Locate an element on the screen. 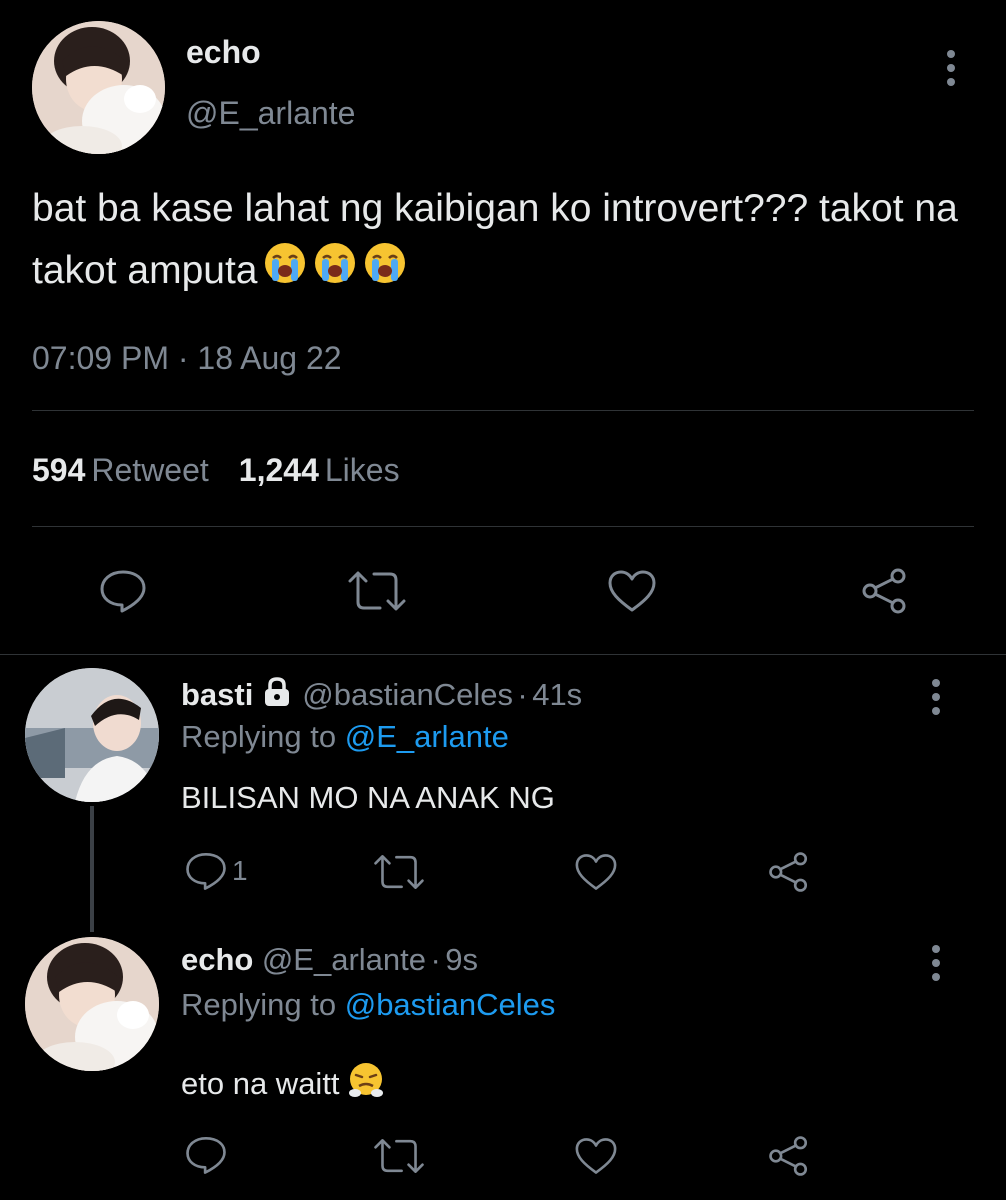  tweet-date: 18 Aug 22 is located at coordinates (269, 358).